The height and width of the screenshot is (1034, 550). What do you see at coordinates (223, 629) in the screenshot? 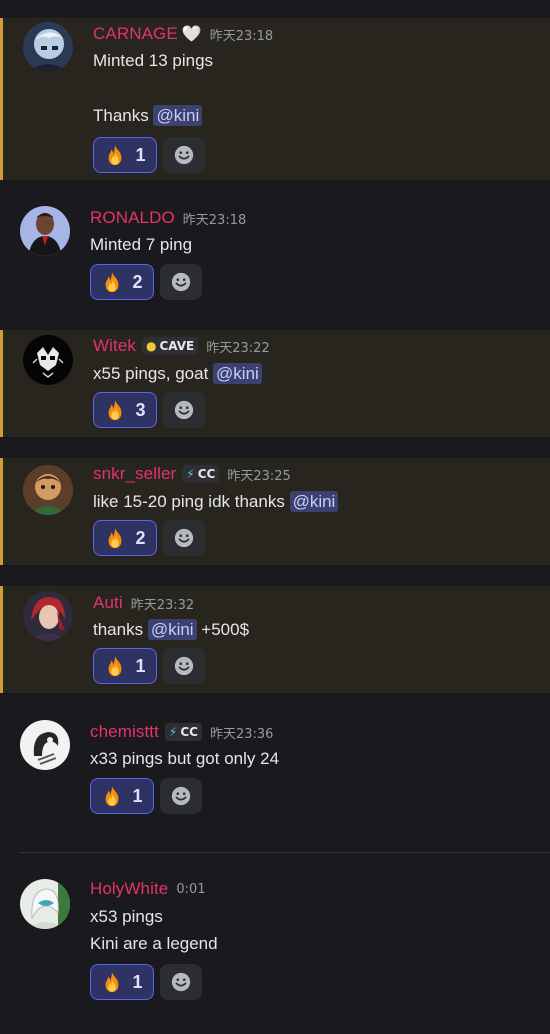
I see `message-text-suffix: +500$` at bounding box center [223, 629].